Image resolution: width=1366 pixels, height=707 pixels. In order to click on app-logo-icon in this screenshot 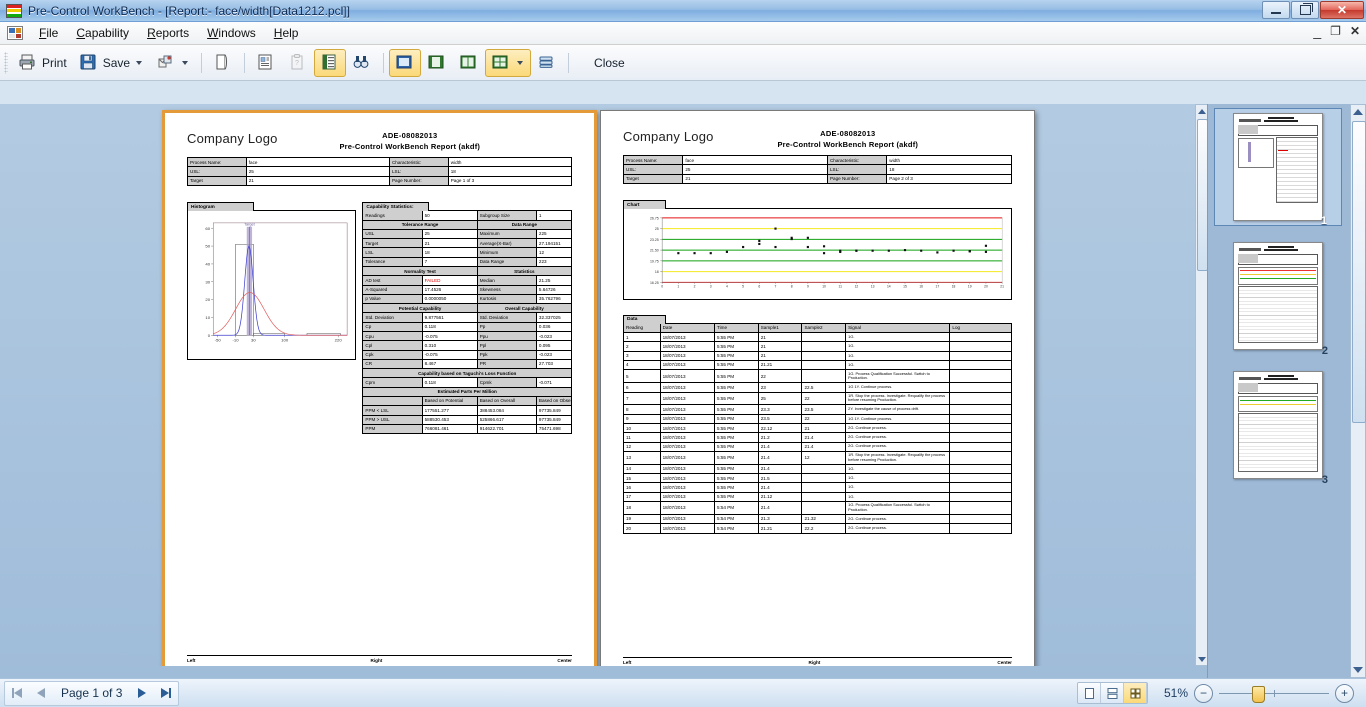, I will do `click(14, 10)`.